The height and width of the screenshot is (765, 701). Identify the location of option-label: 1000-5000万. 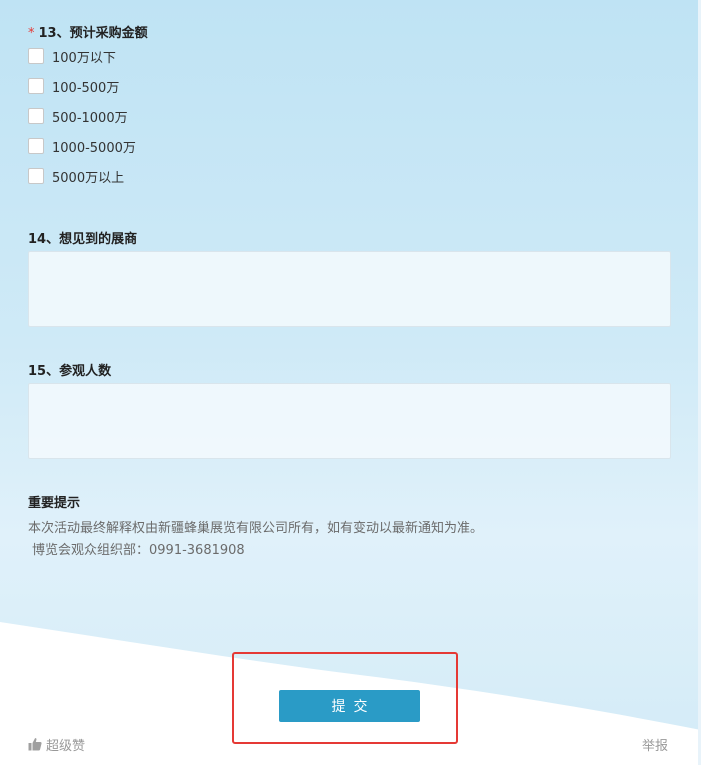
(94, 148).